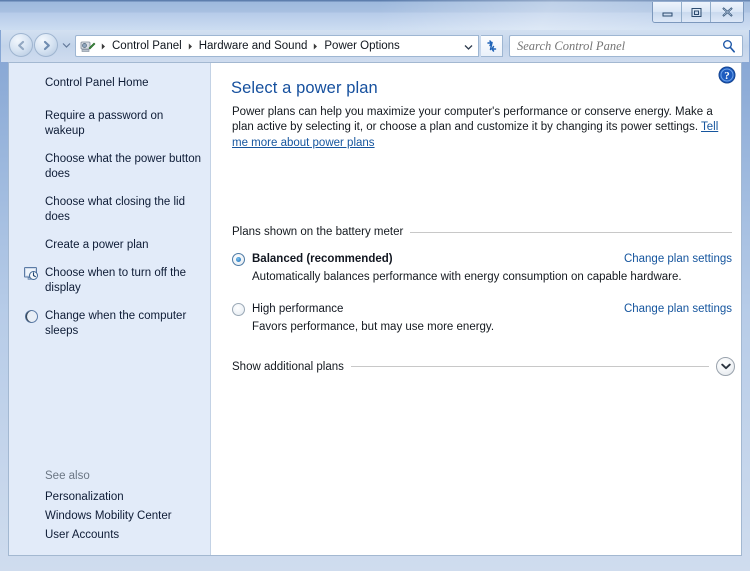  I want to click on radio-balanced, so click(238, 259).